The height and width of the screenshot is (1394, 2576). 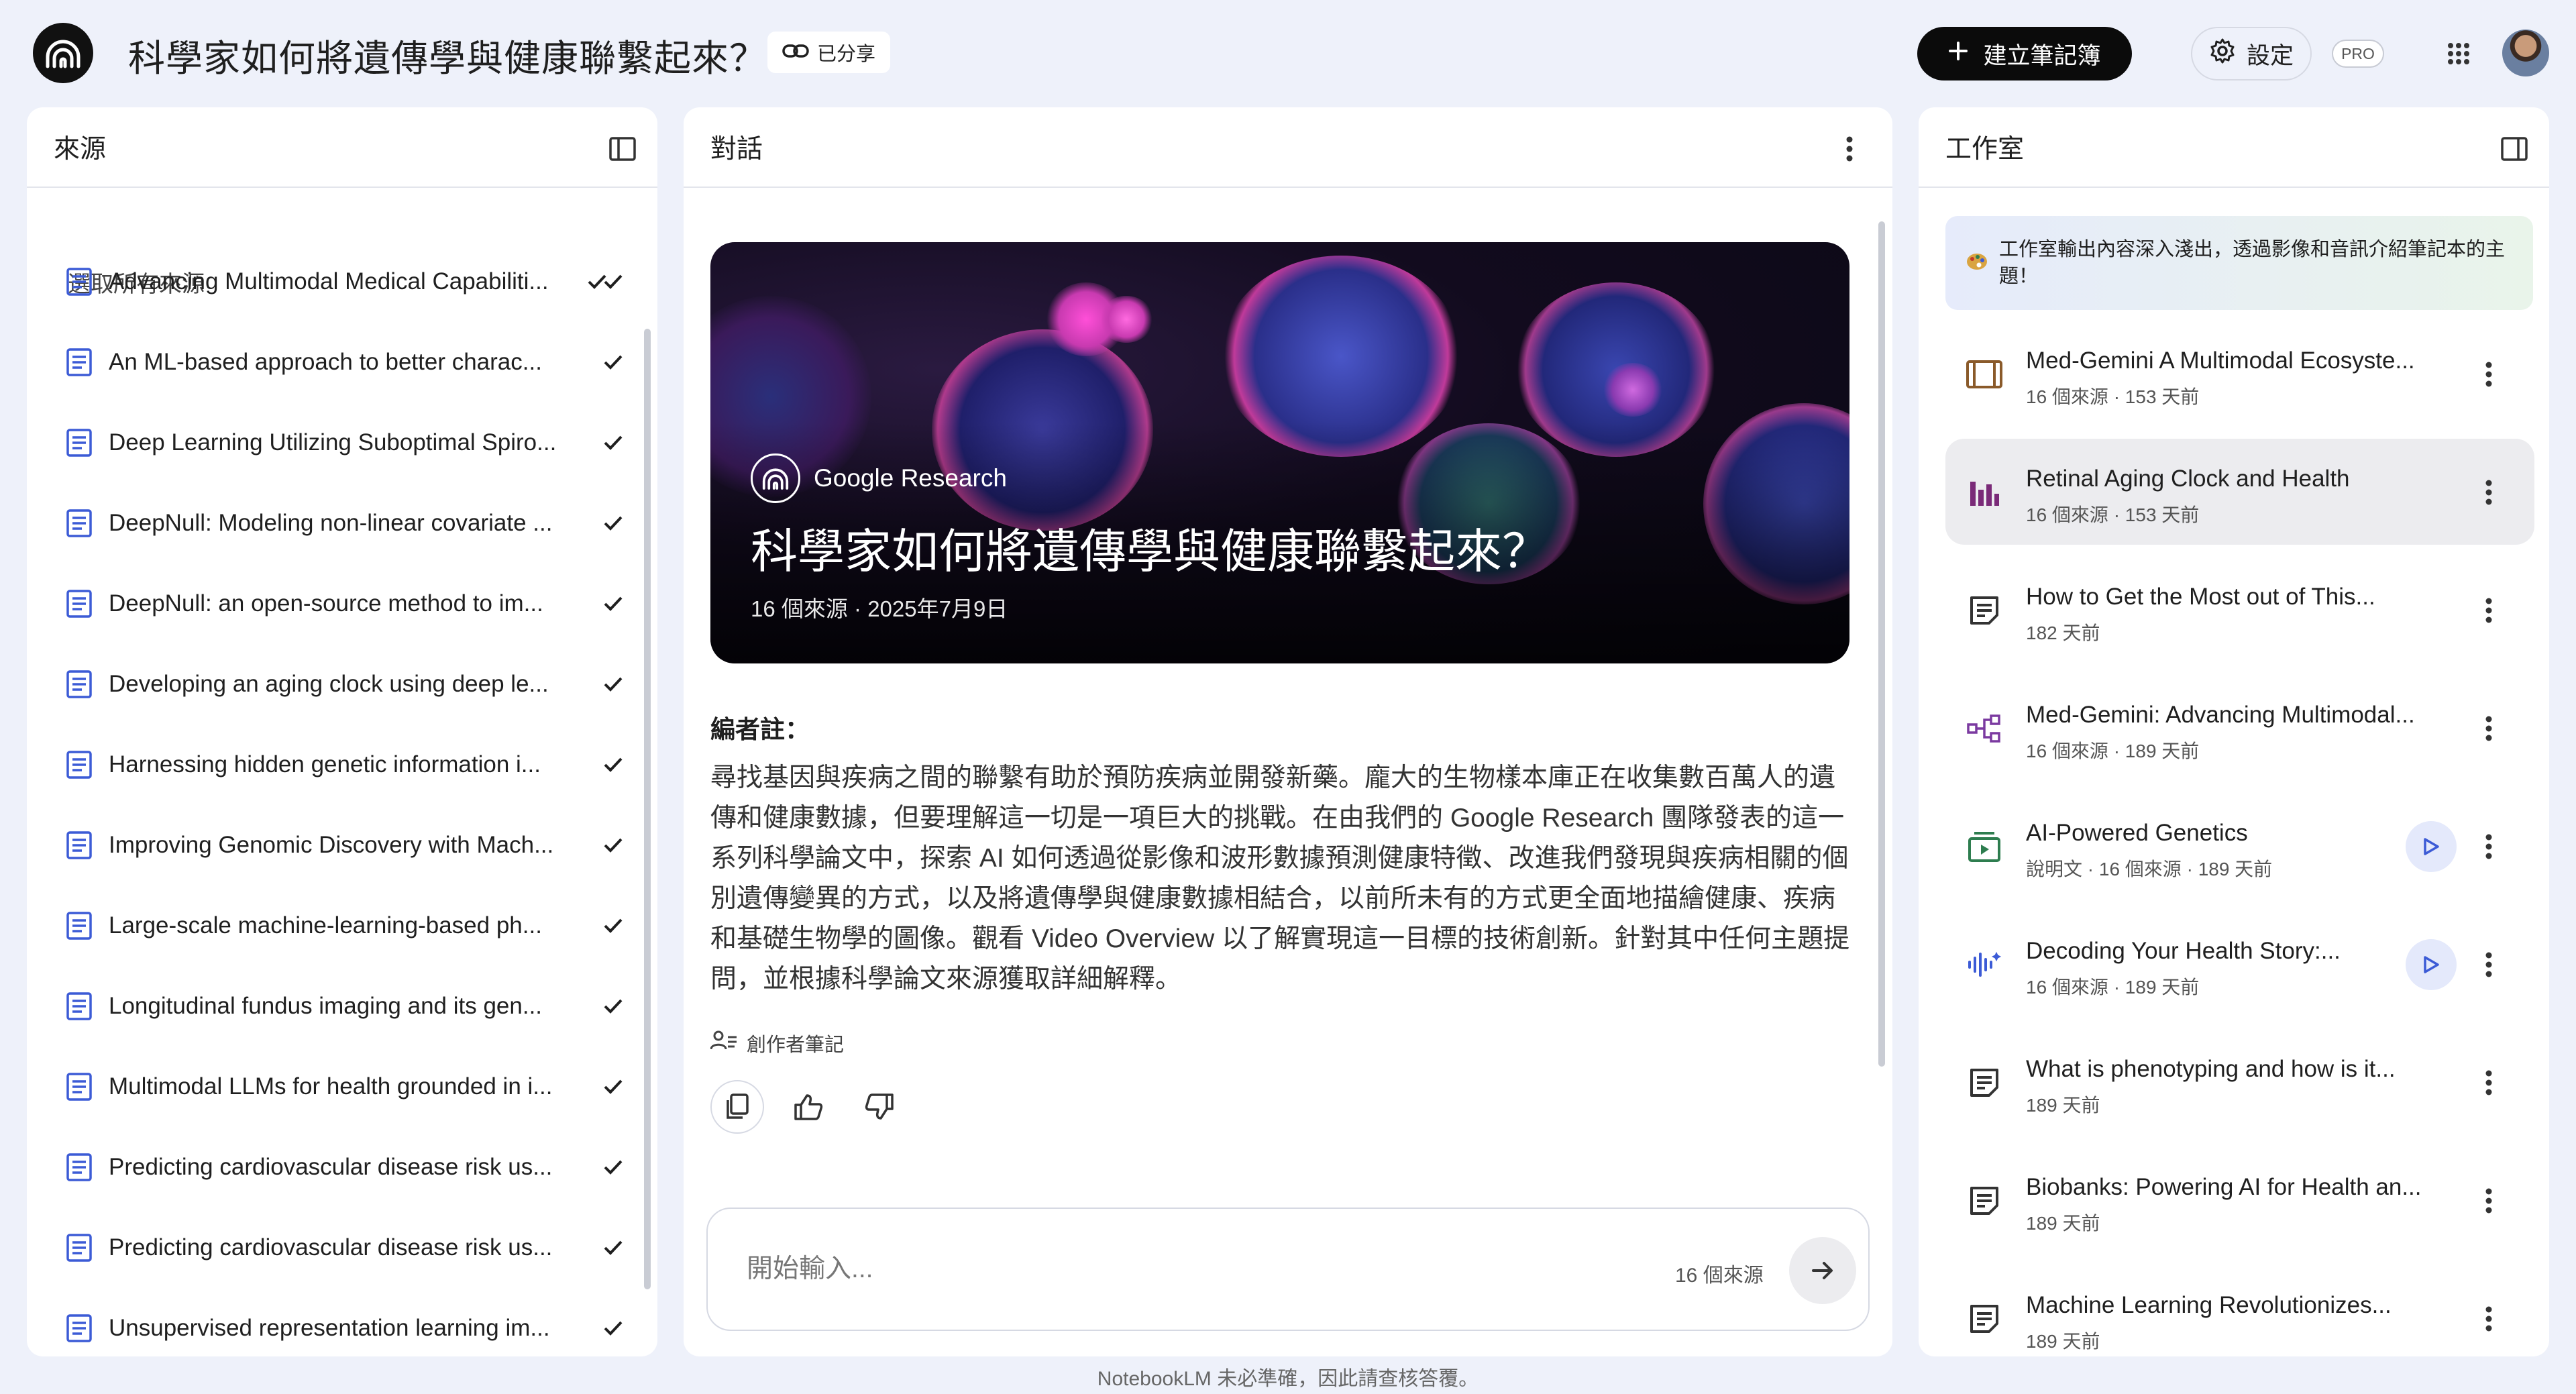 I want to click on studio-item: AI-Powered Genetics 說明文 · 16 個來源 · 189 天前, so click(x=2239, y=846).